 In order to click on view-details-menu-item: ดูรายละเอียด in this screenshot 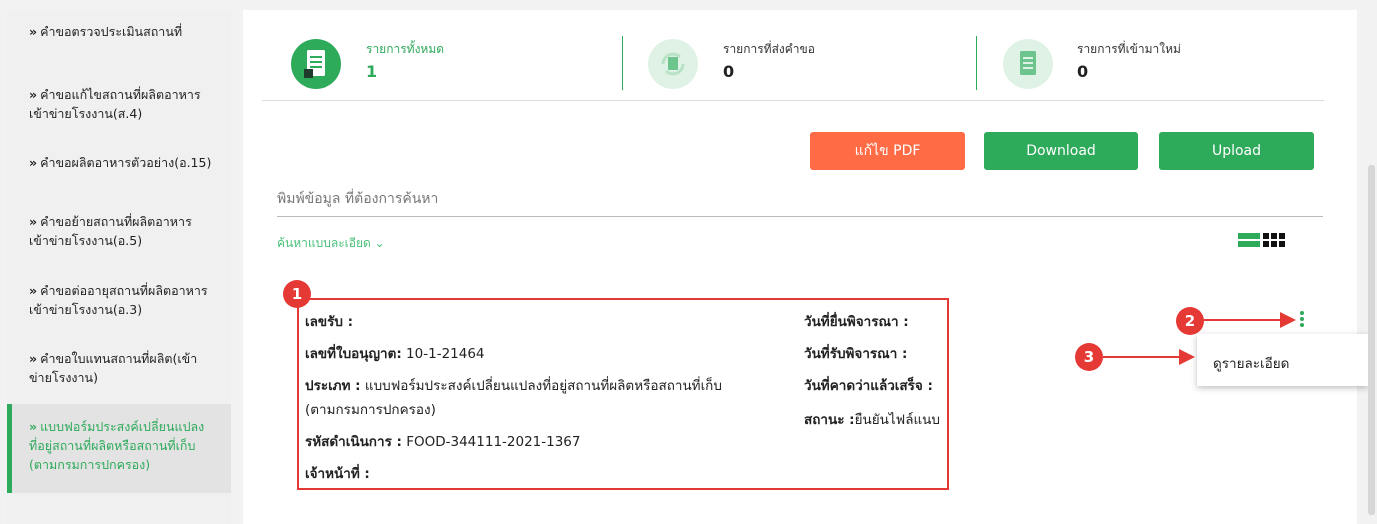, I will do `click(1251, 363)`.